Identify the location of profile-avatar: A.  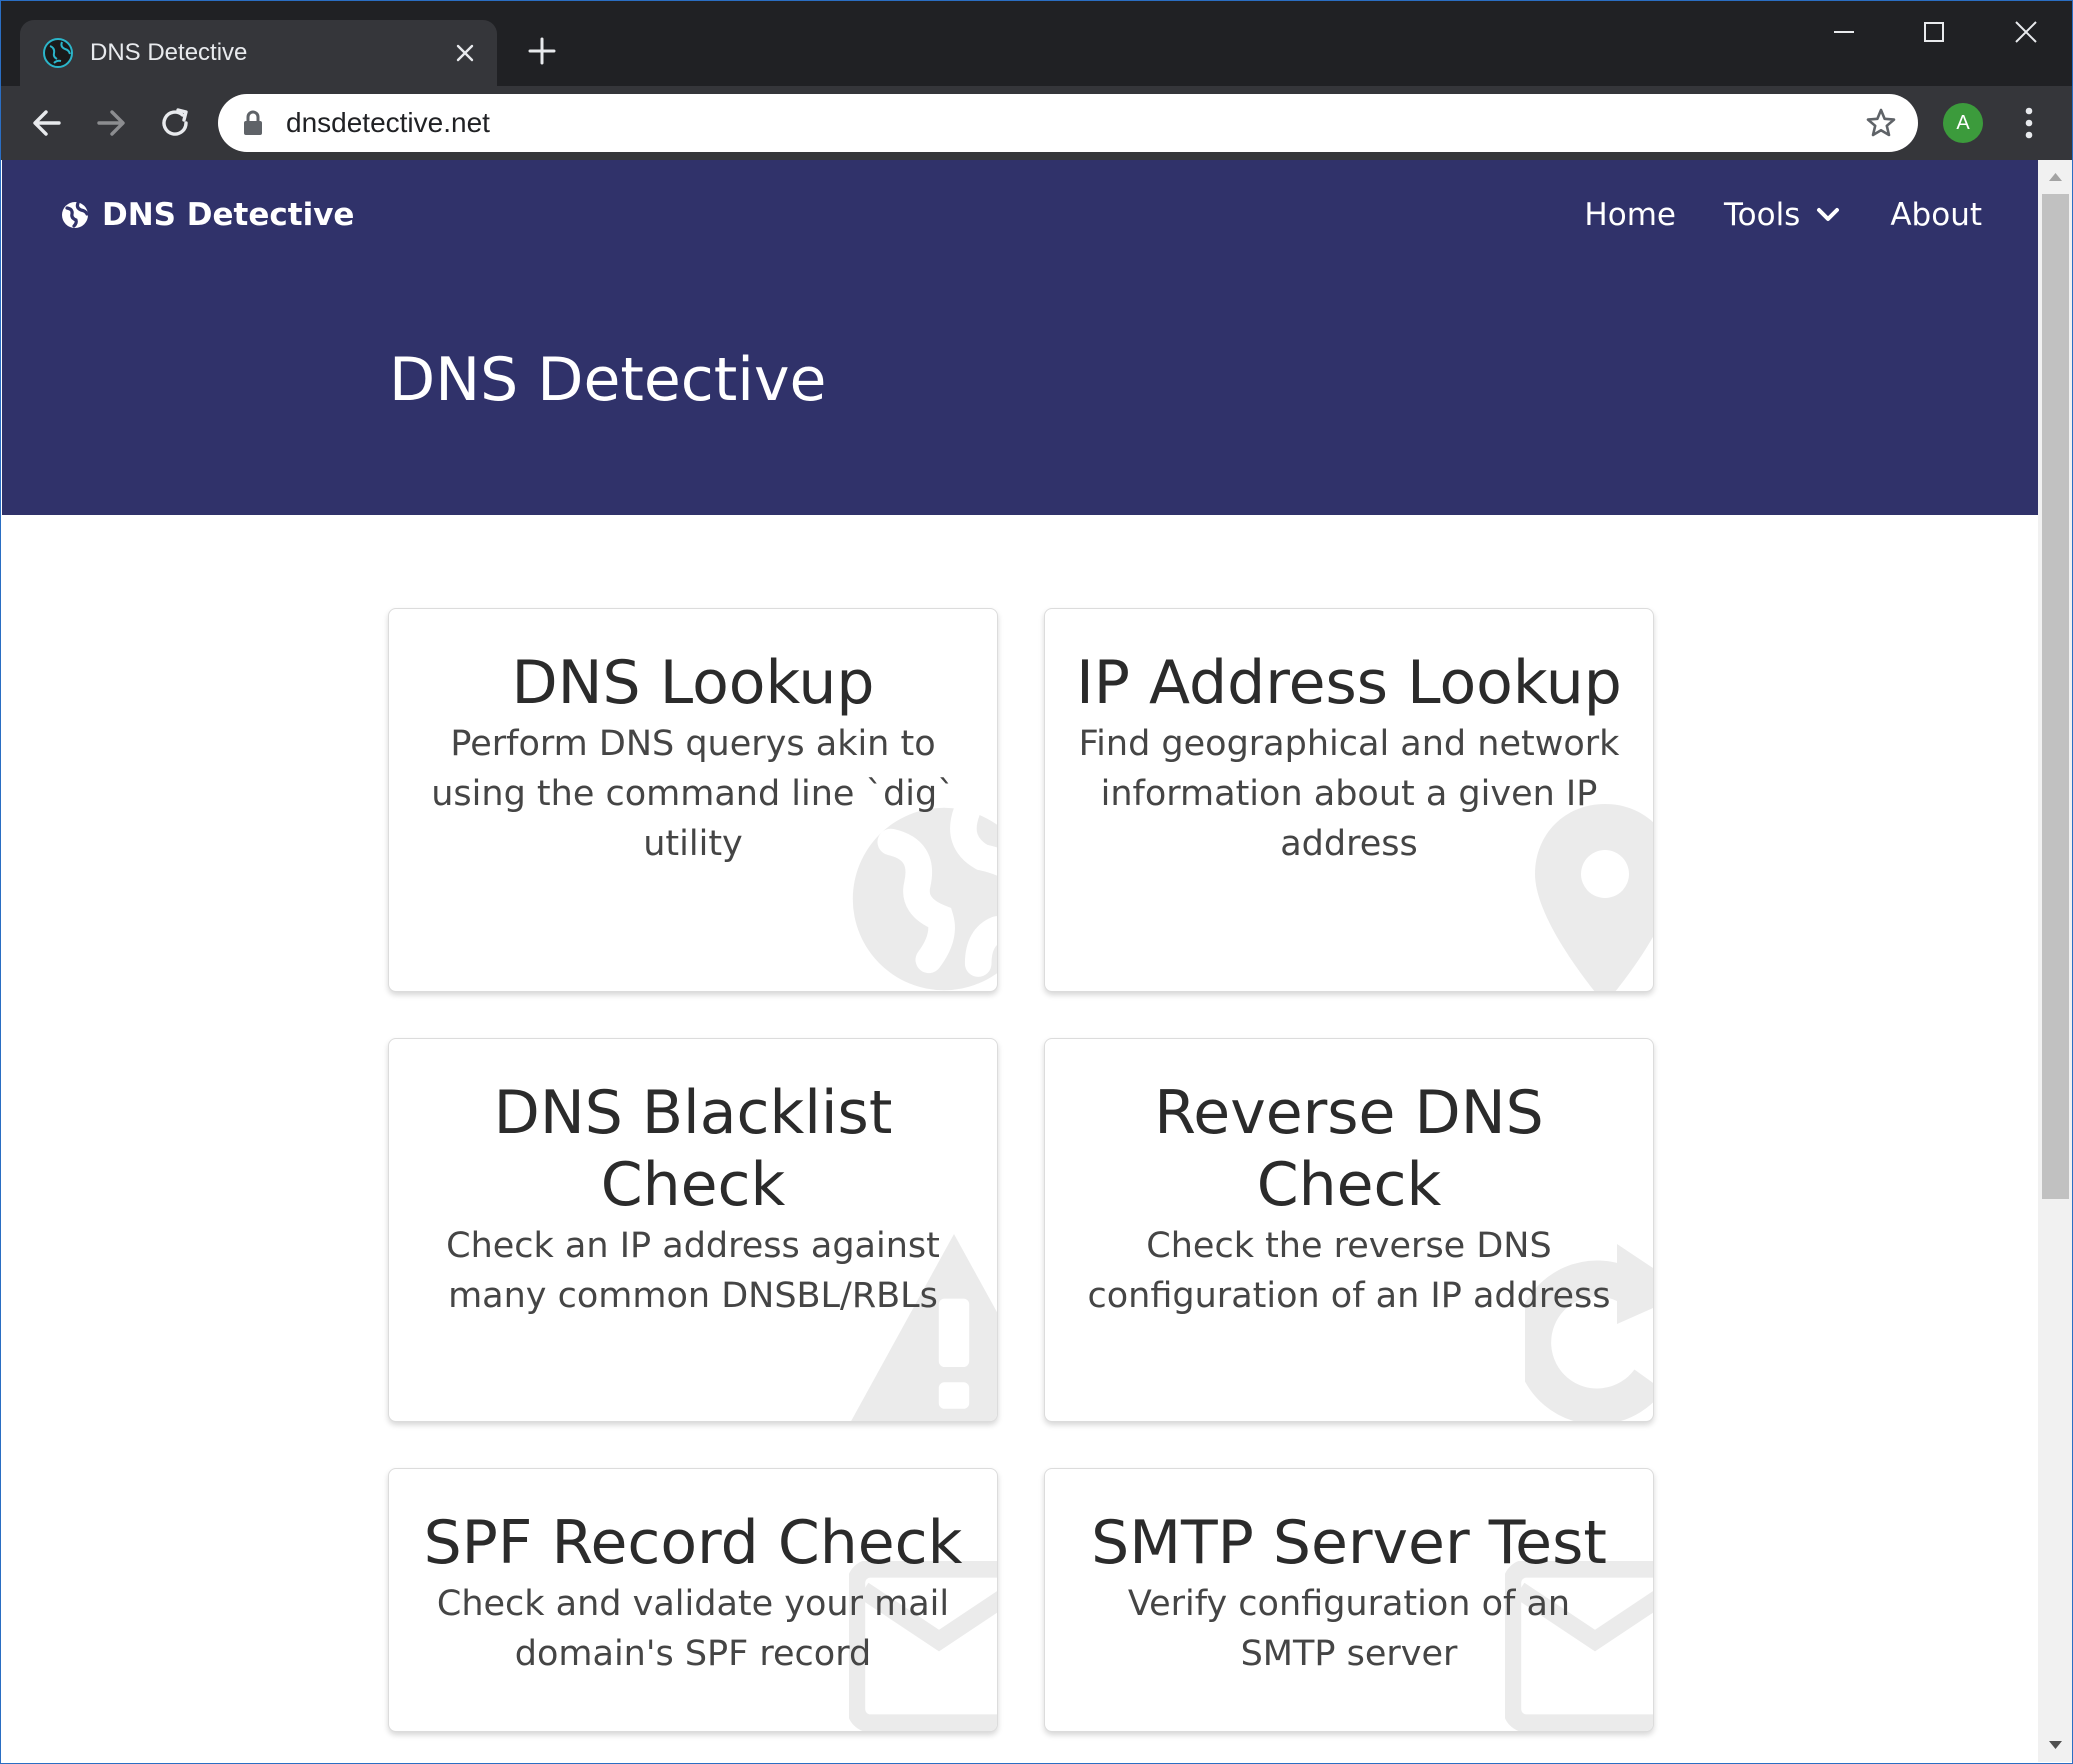
(1963, 123).